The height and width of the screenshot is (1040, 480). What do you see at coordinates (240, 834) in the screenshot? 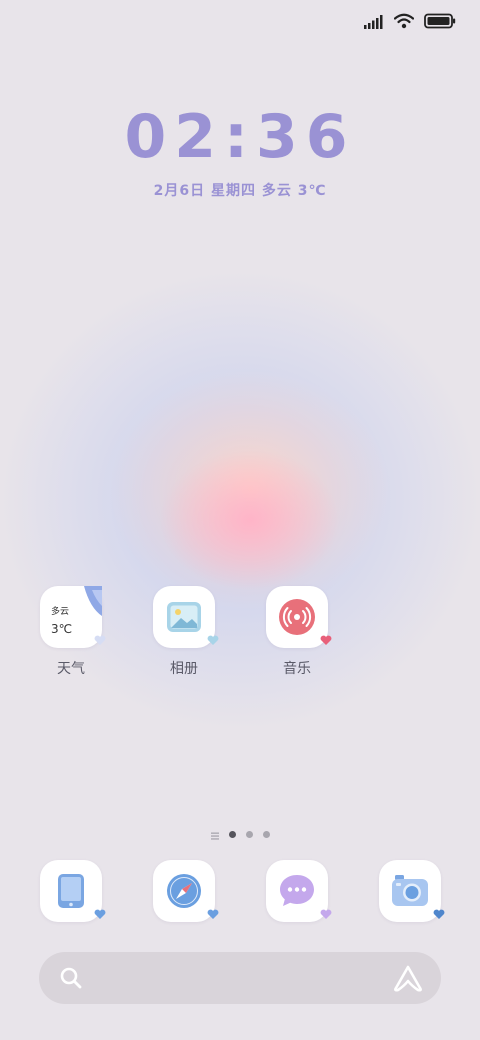
I see `page-indicator` at bounding box center [240, 834].